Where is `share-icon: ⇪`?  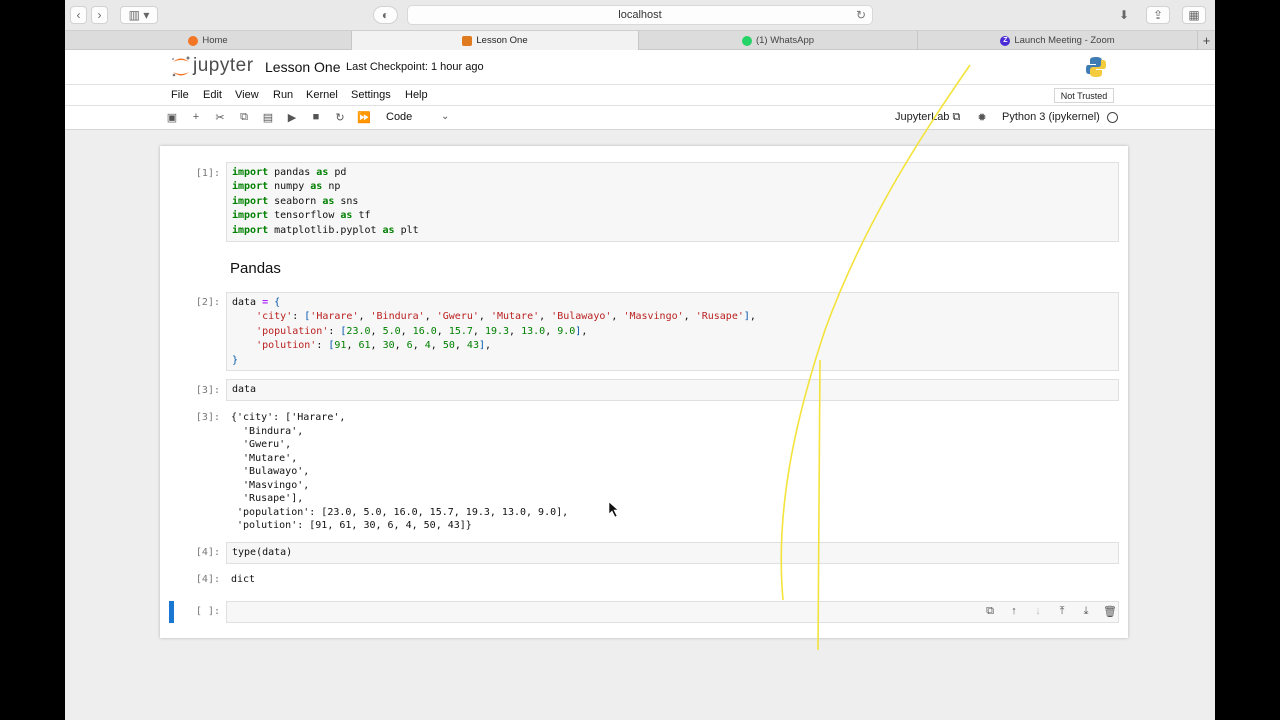 share-icon: ⇪ is located at coordinates (1158, 15).